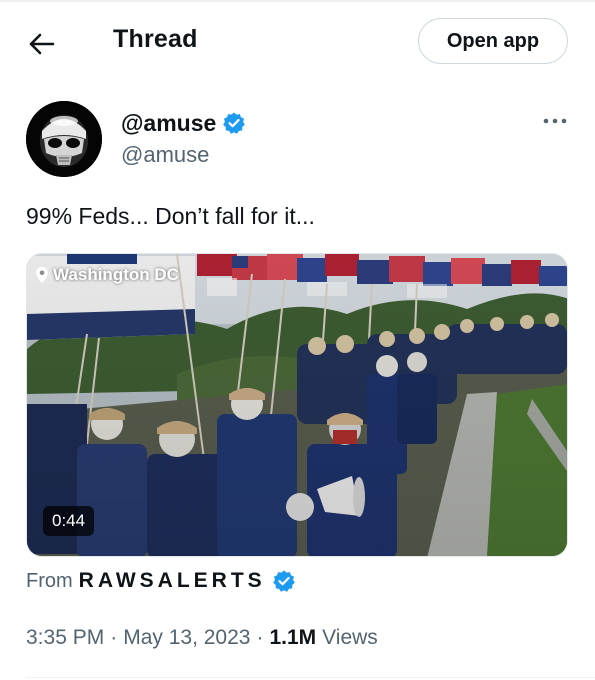 This screenshot has width=595, height=680. I want to click on thread-header: Thread Open app, so click(297, 42).